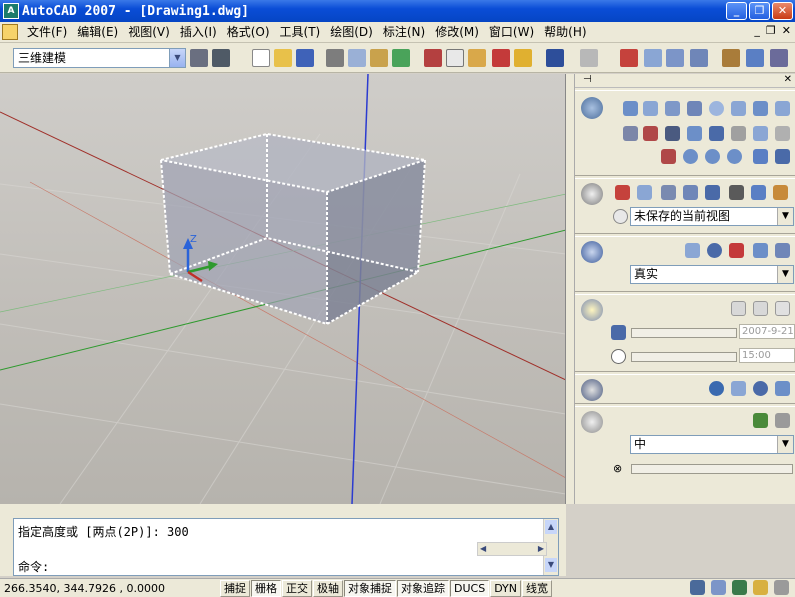  I want to click on doc-restore-button: ❐, so click(771, 30).